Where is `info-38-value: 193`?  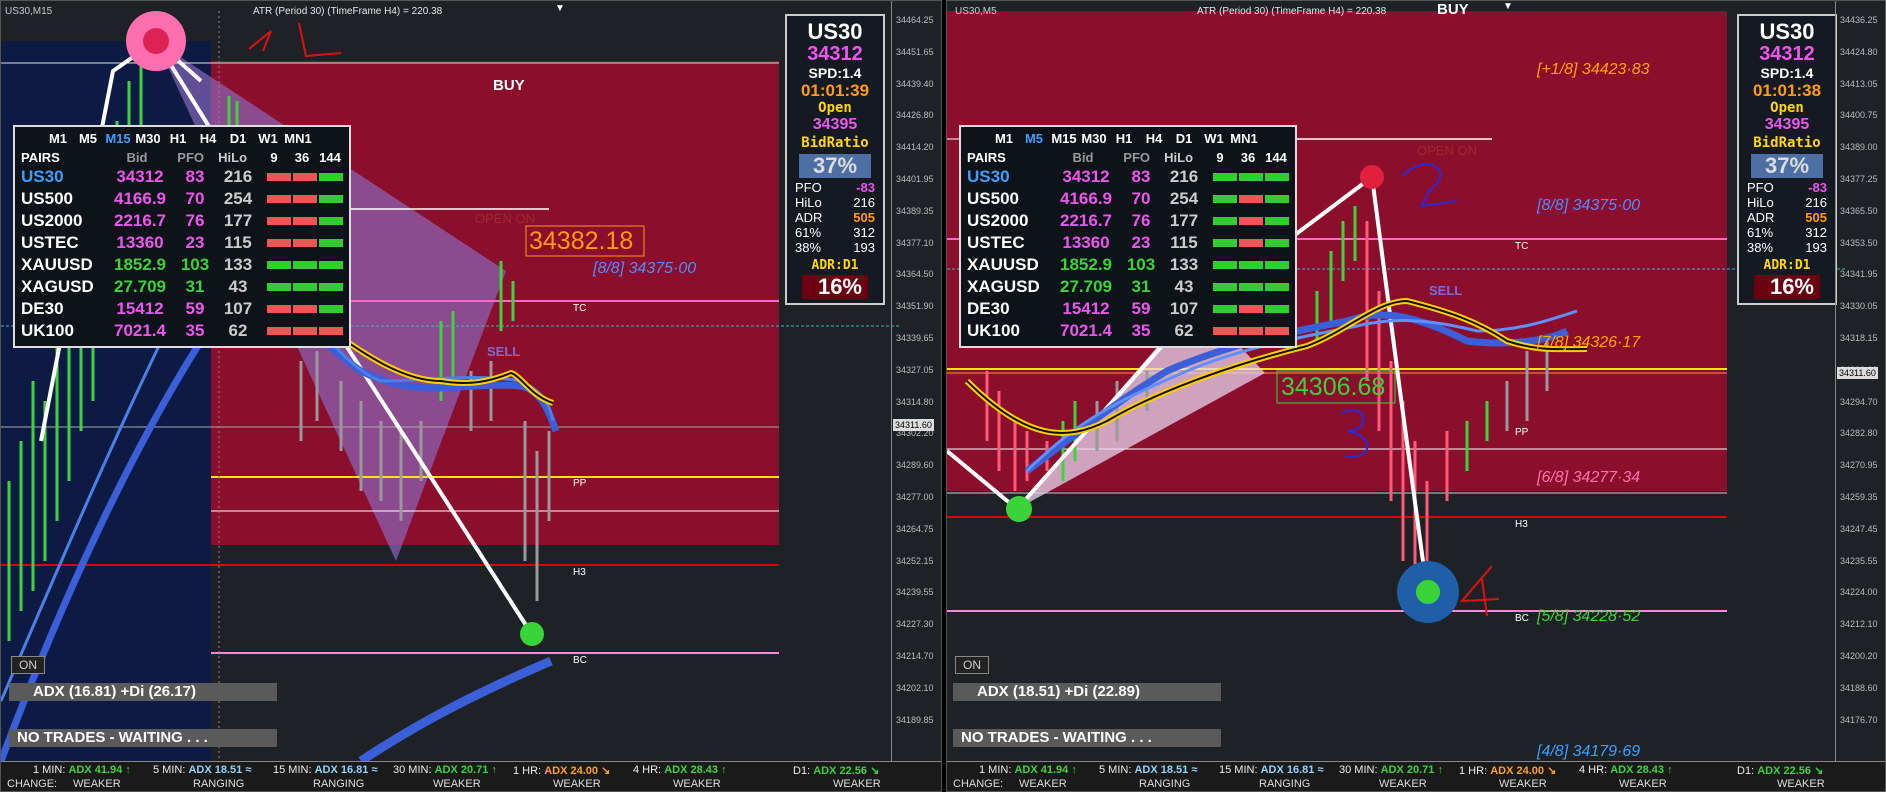
info-38-value: 193 is located at coordinates (1816, 247).